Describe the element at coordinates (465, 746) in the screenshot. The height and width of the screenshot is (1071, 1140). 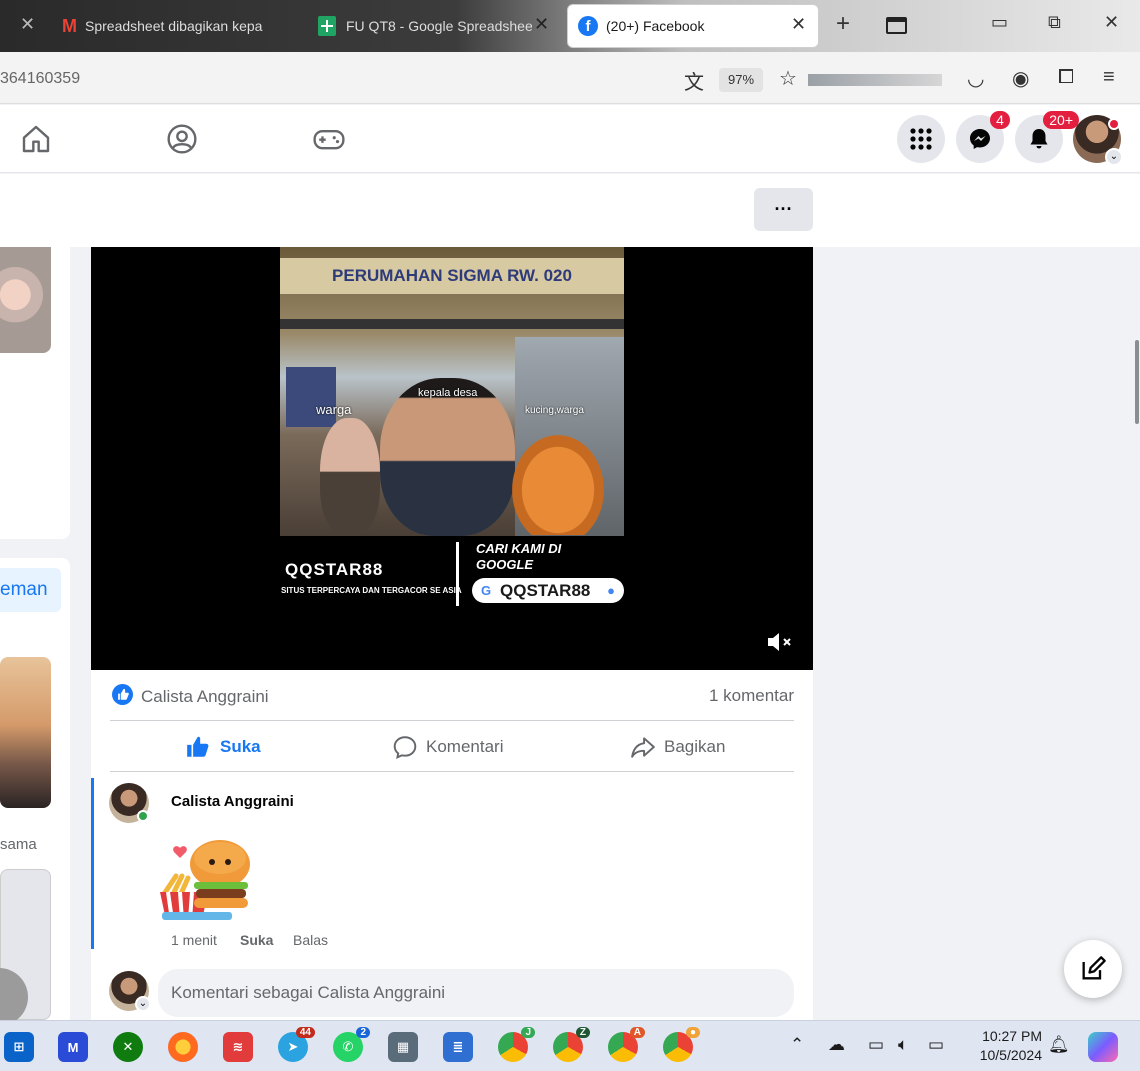
I see `comment-label: Komentari` at that location.